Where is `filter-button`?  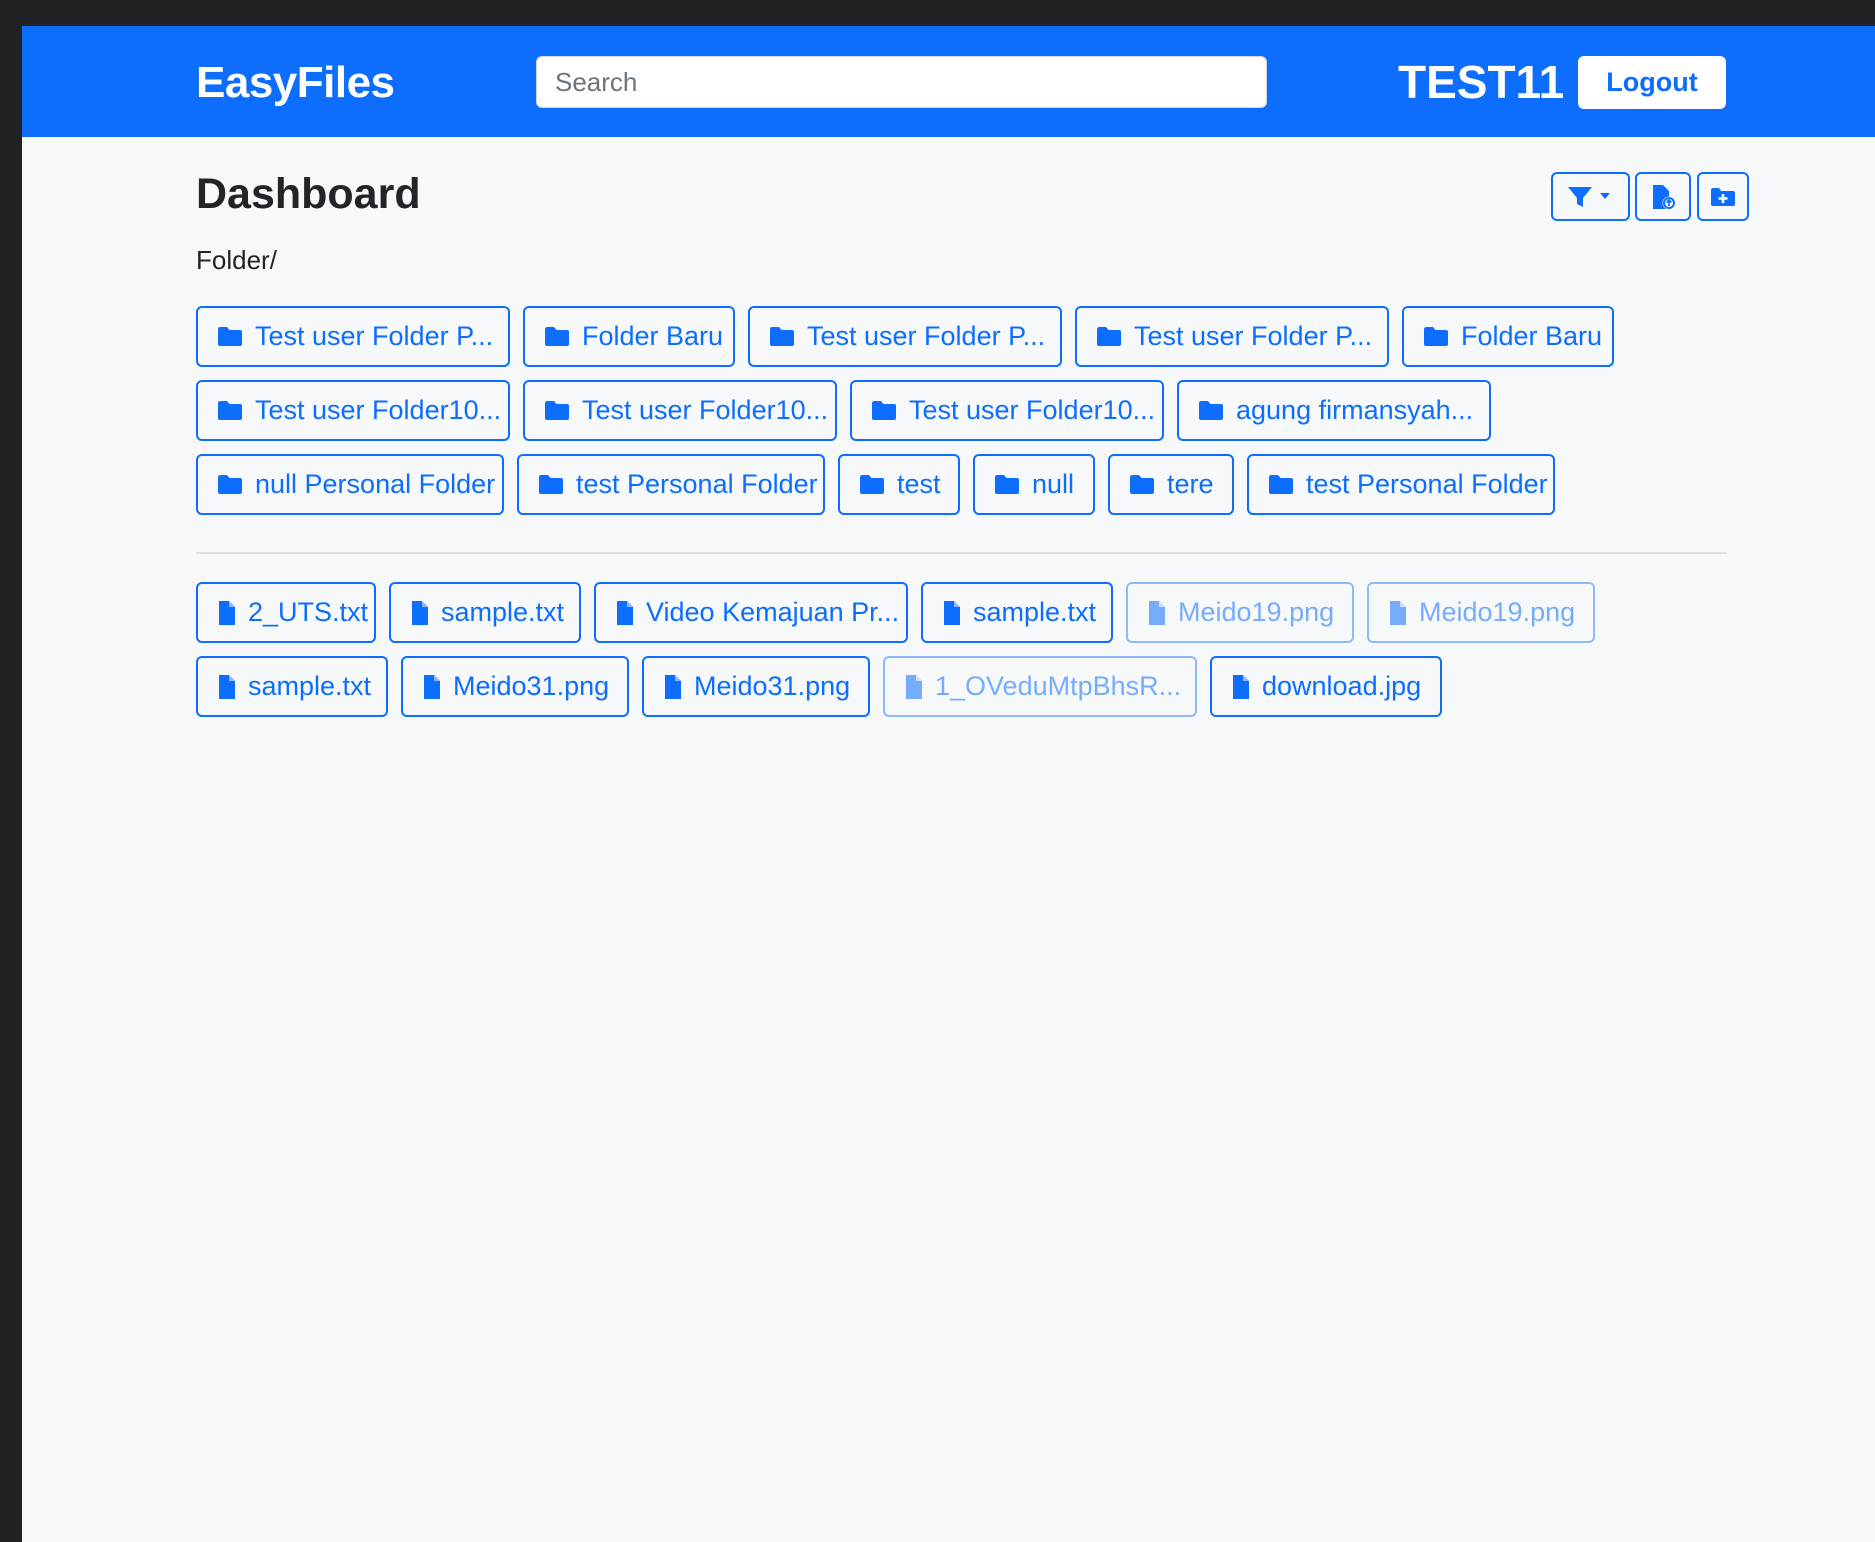 filter-button is located at coordinates (1590, 196).